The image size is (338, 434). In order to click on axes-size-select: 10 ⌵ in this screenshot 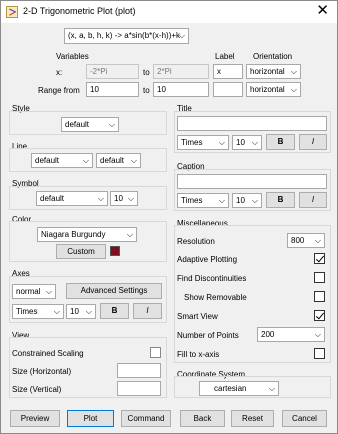, I will do `click(81, 311)`.